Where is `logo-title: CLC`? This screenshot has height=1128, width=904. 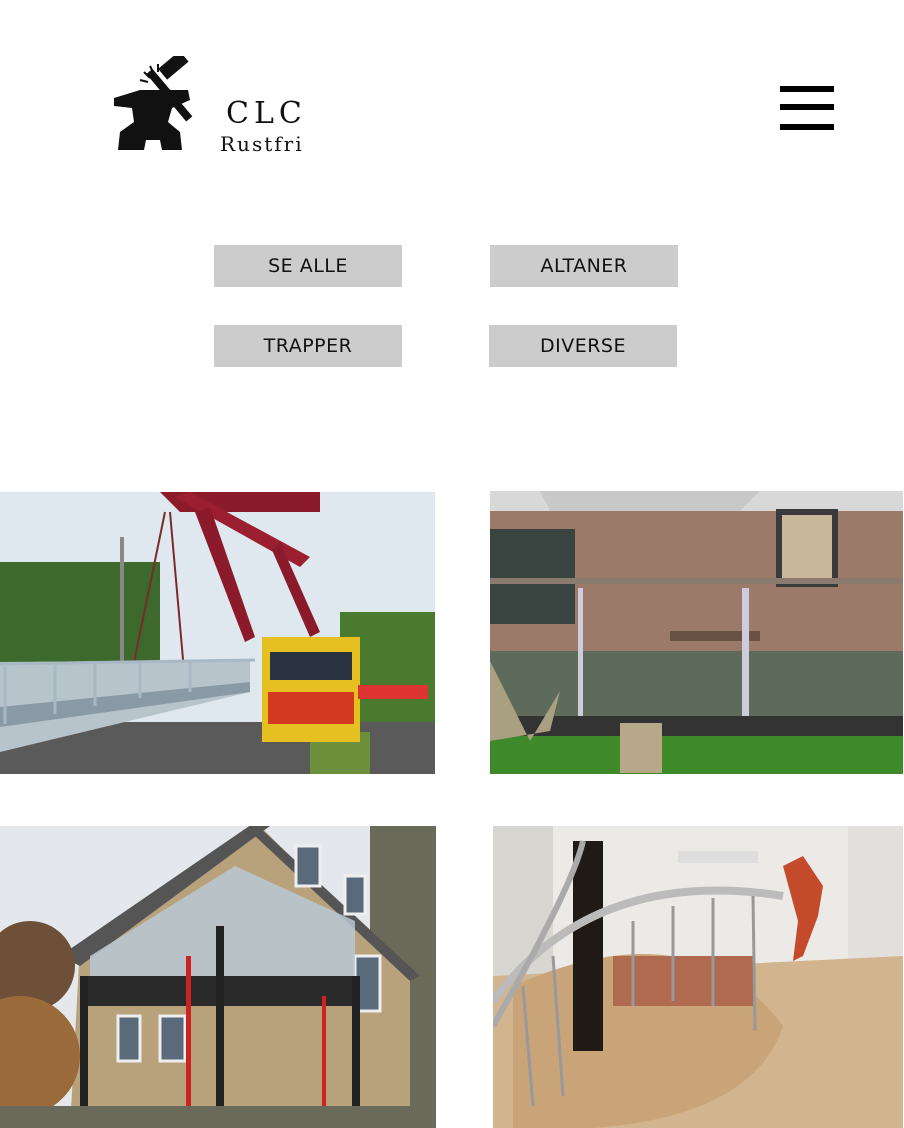
logo-title: CLC is located at coordinates (266, 113).